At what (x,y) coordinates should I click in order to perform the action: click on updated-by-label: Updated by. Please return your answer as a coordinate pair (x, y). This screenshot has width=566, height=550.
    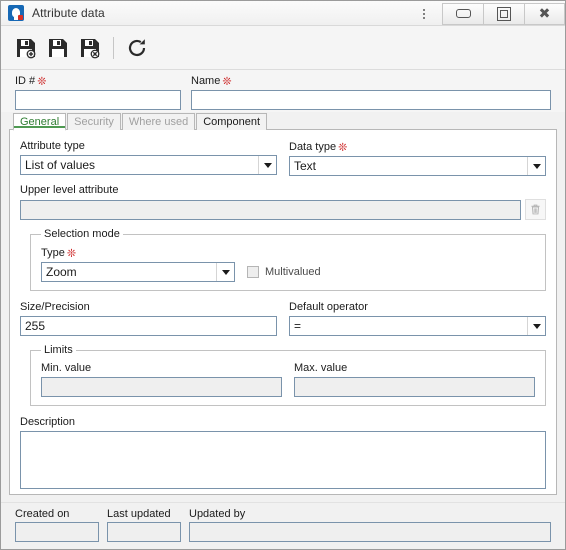
    Looking at the image, I should click on (217, 514).